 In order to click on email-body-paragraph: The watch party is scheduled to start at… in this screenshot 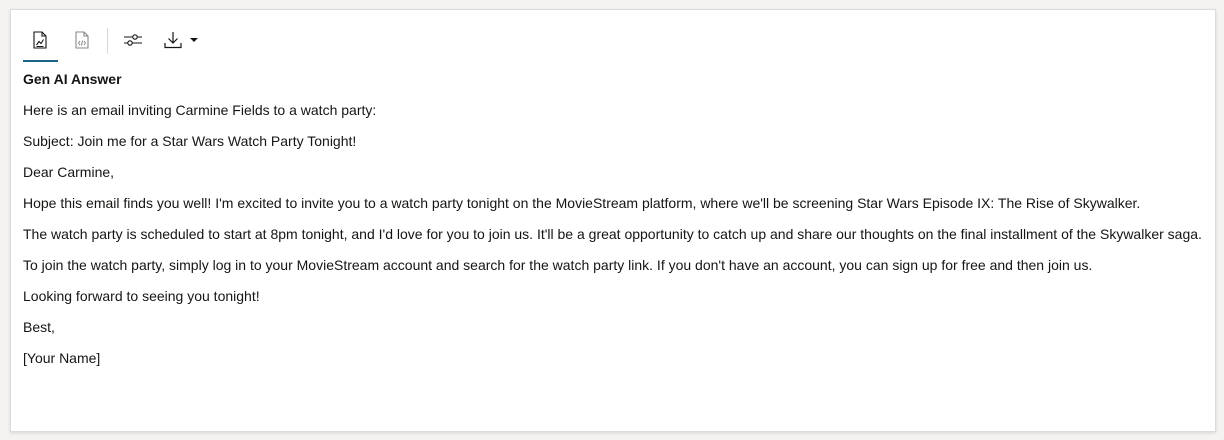, I will do `click(612, 234)`.